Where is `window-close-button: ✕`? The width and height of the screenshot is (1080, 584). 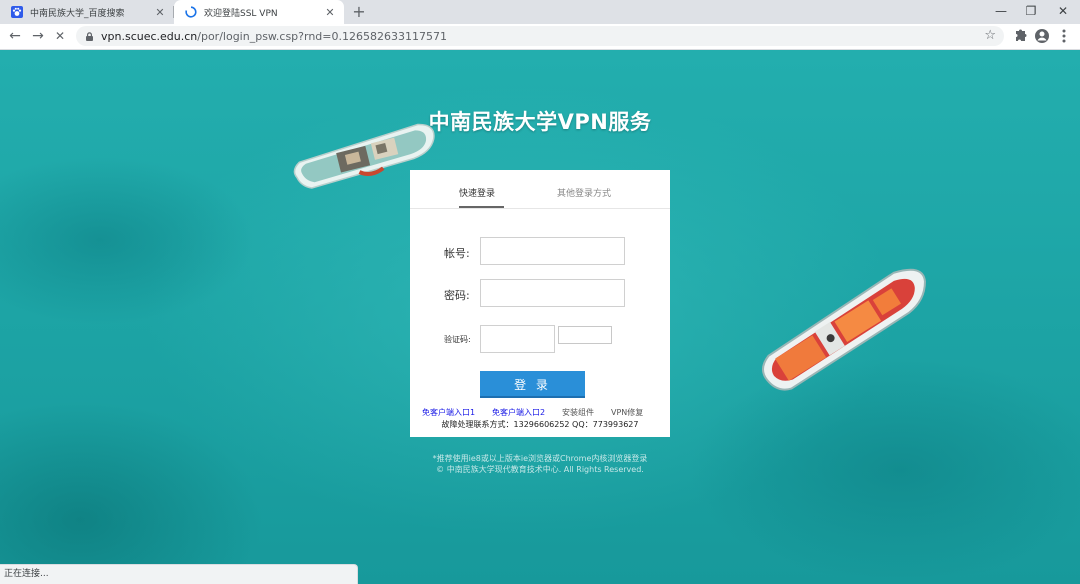
window-close-button: ✕ is located at coordinates (1063, 12).